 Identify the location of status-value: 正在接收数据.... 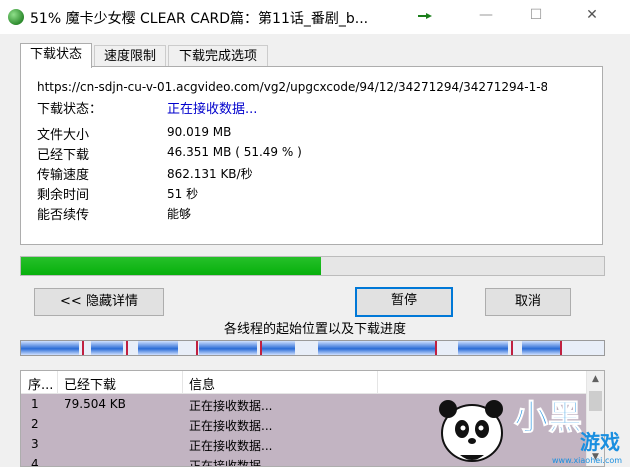
(212, 109).